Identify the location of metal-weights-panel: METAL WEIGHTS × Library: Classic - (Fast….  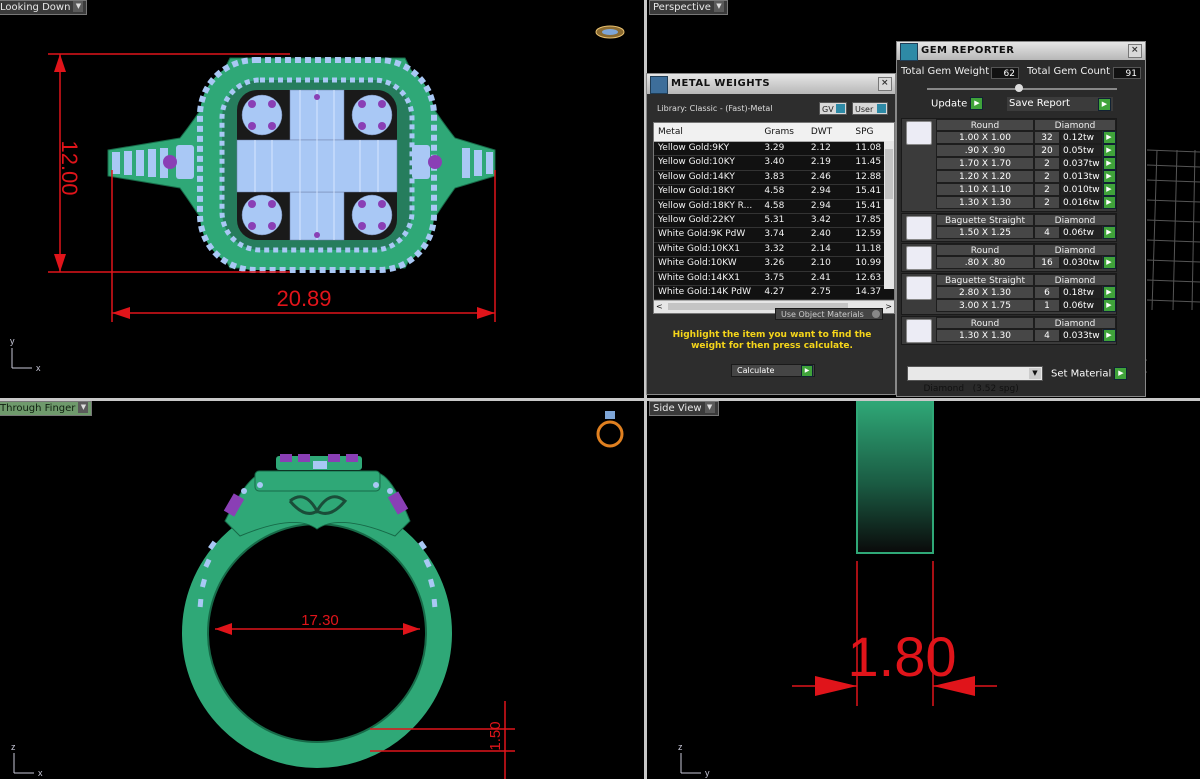
(771, 234).